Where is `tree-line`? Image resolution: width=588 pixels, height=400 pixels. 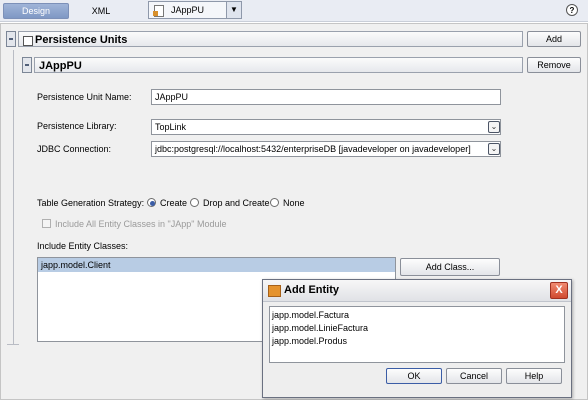
tree-line is located at coordinates (13, 197).